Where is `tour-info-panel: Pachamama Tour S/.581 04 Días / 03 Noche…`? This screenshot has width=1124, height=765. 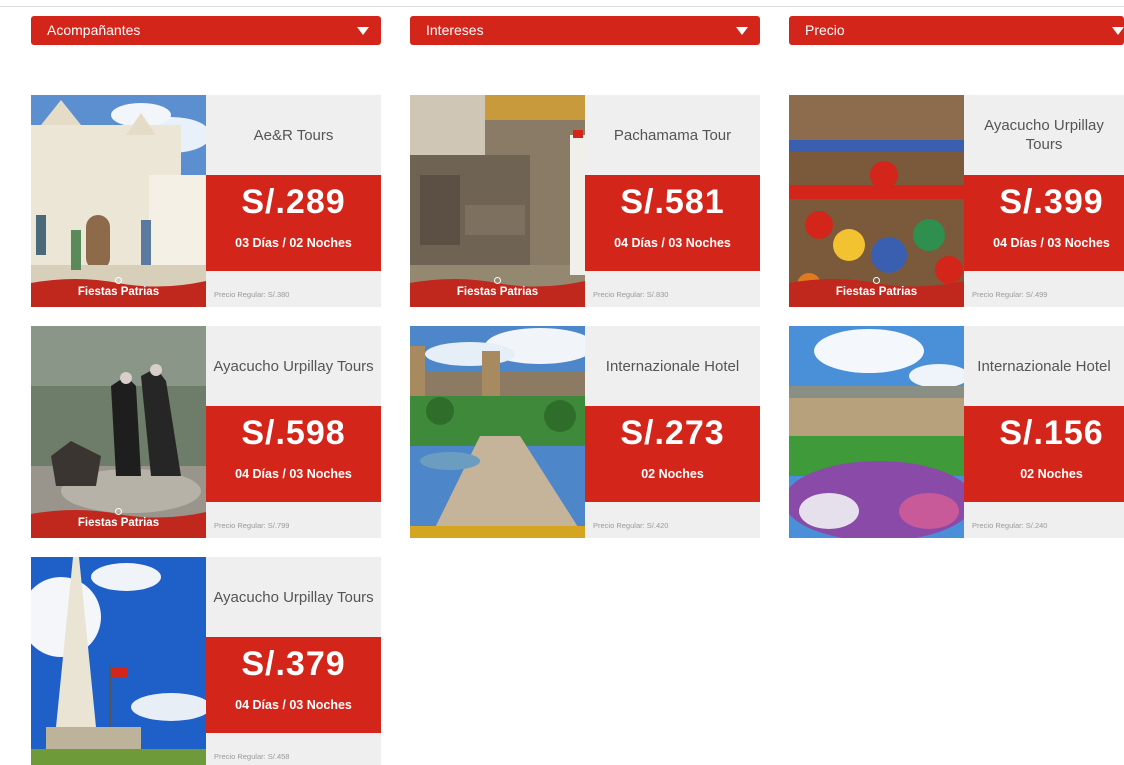 tour-info-panel: Pachamama Tour S/.581 04 Días / 03 Noche… is located at coordinates (672, 201).